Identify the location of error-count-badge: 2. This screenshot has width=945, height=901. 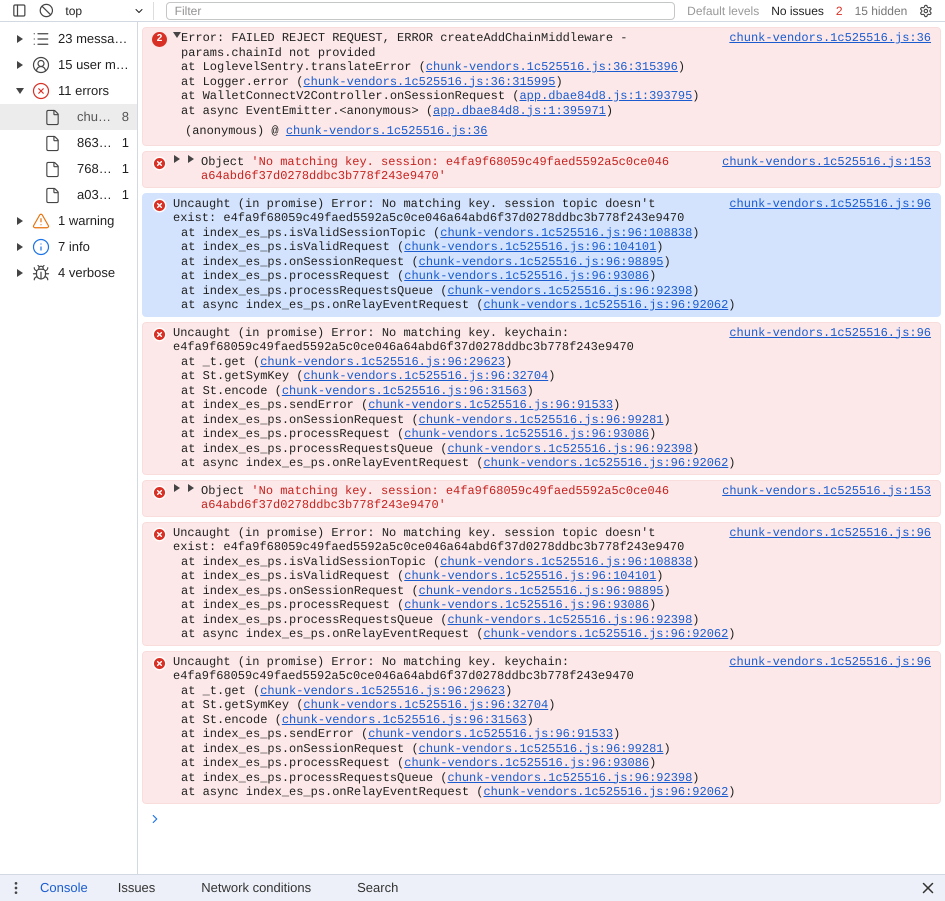
(159, 39).